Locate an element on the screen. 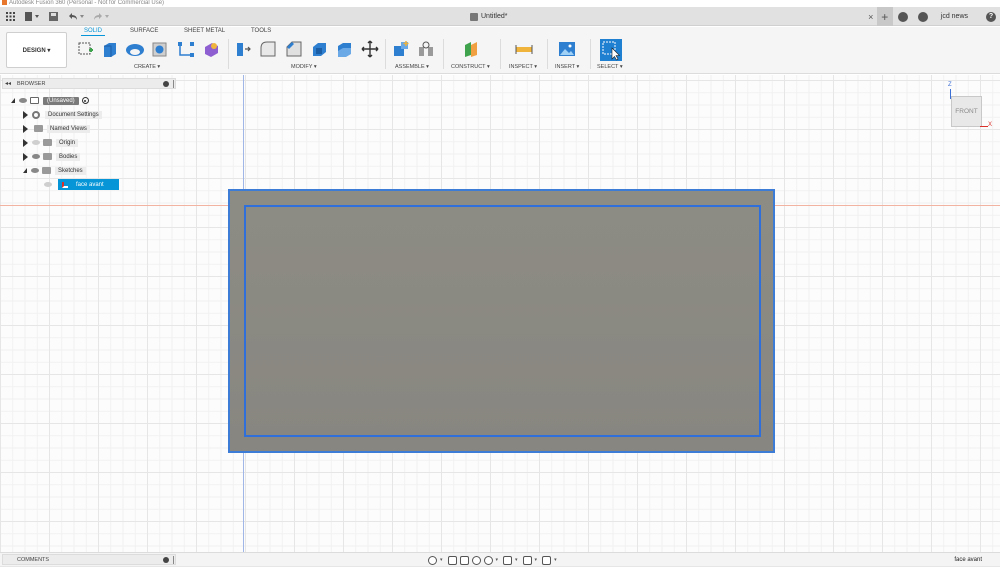 This screenshot has height=572, width=1000. workspace-switcher-button: DESIGN ▾ is located at coordinates (36, 50).